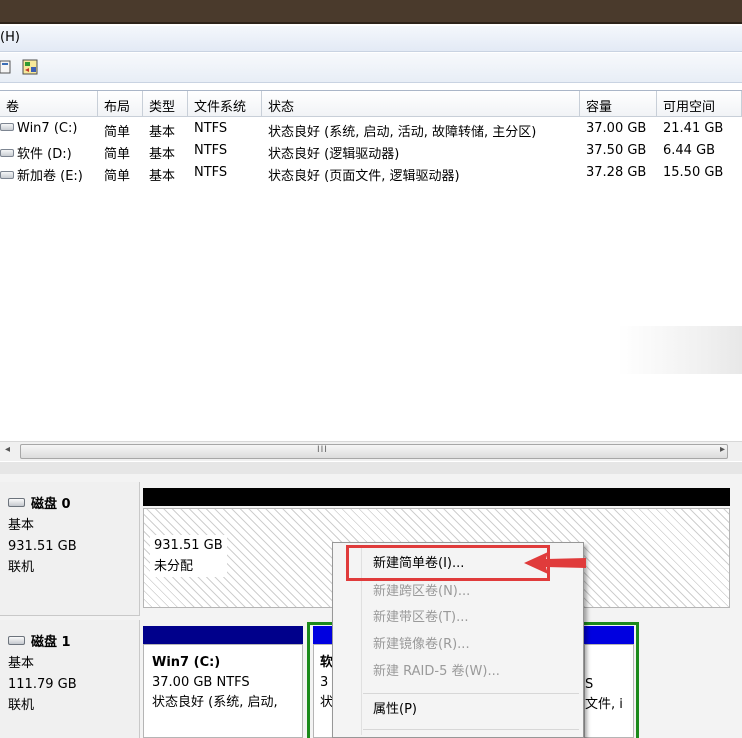  What do you see at coordinates (616, 172) in the screenshot?
I see `volume-capacity-cell: 37.28 GB` at bounding box center [616, 172].